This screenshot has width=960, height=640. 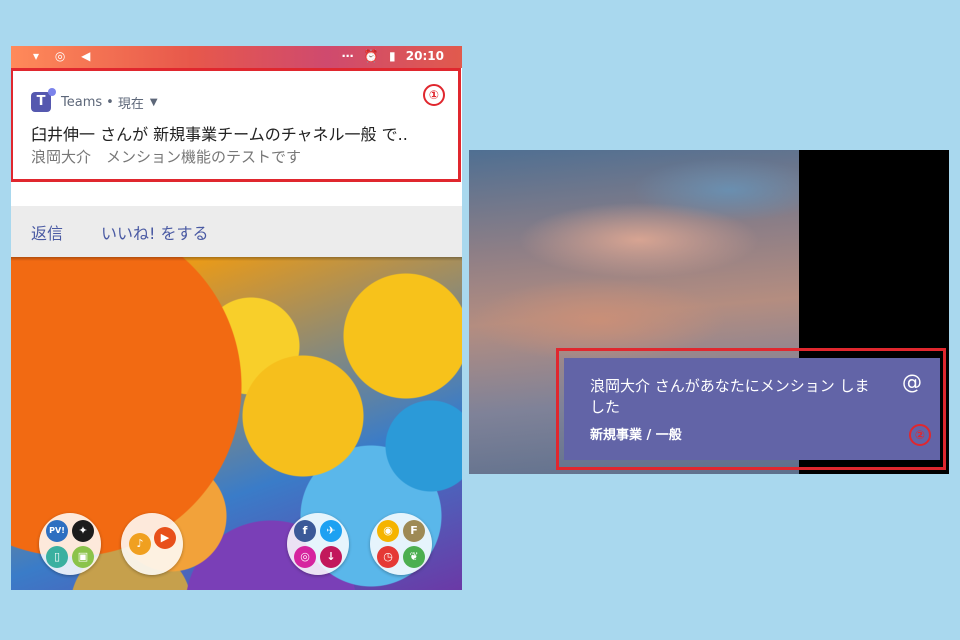 I want to click on clock-icon: ◷, so click(x=388, y=557).